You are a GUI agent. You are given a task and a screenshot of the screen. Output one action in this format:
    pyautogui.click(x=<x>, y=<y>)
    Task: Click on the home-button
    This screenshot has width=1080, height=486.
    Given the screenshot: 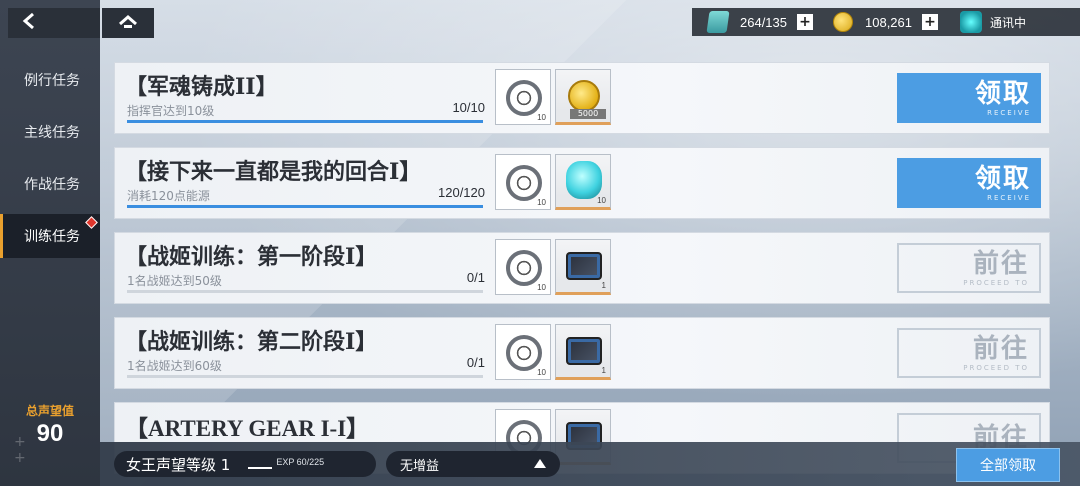 What is the action you would take?
    pyautogui.click(x=128, y=23)
    